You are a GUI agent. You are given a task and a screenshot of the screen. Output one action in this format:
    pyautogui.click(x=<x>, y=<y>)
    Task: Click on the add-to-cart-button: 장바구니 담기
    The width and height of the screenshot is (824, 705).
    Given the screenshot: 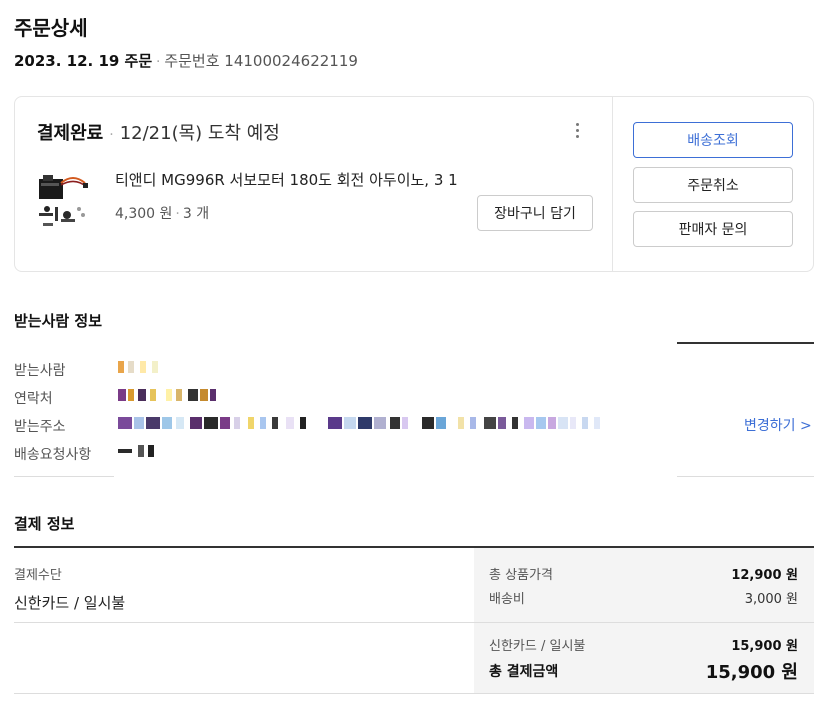 What is the action you would take?
    pyautogui.click(x=535, y=213)
    